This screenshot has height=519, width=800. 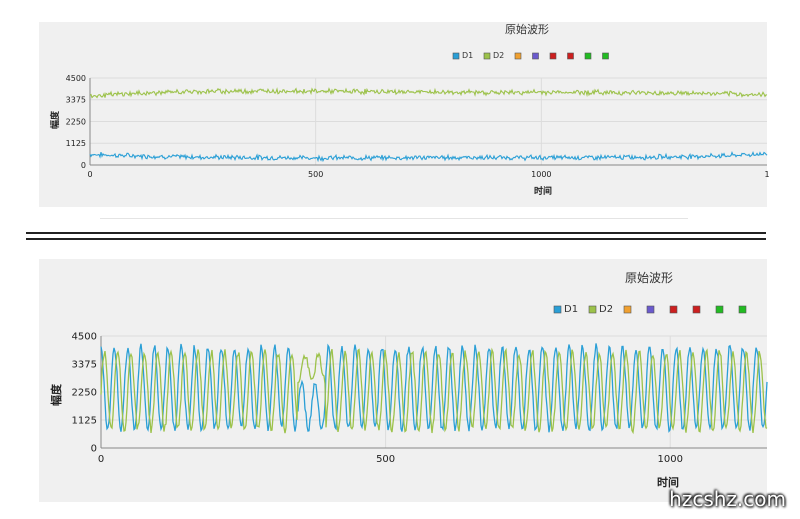 I want to click on series-line-d2, so click(x=428, y=93).